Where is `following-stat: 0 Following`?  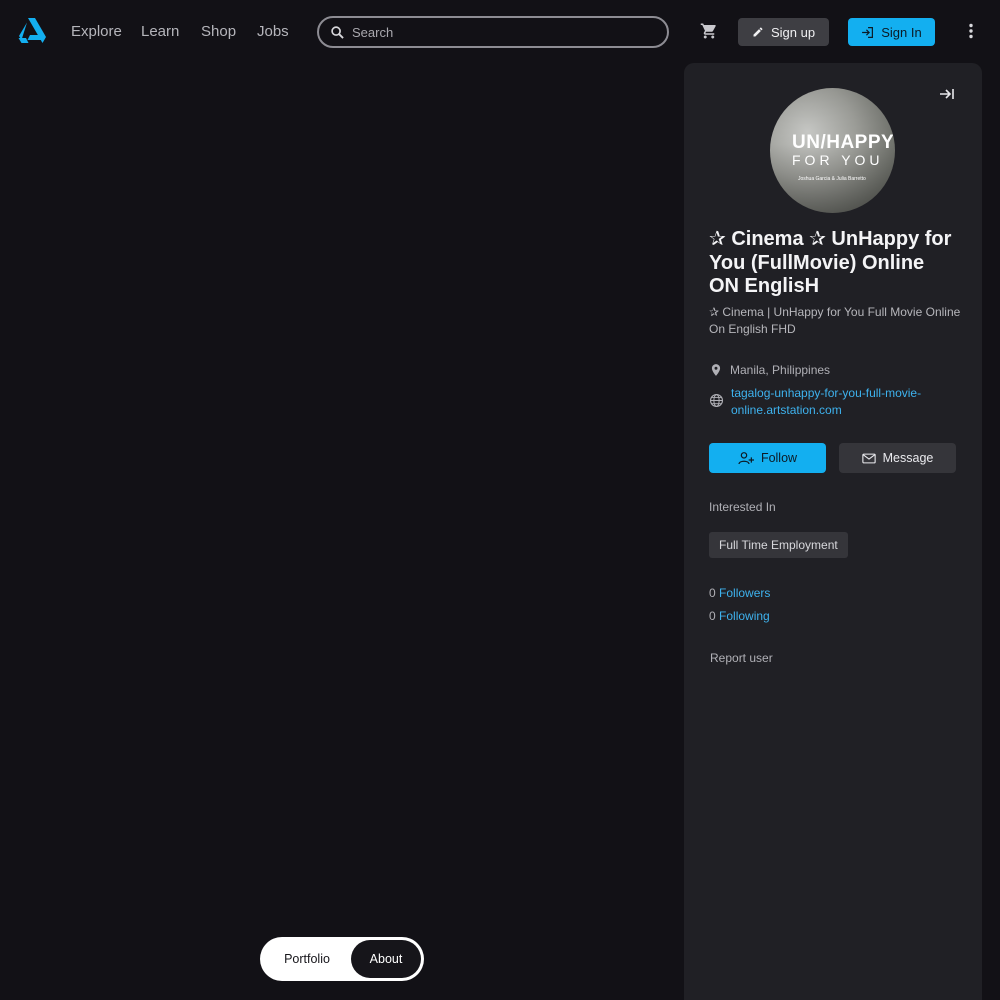 following-stat: 0 Following is located at coordinates (739, 616).